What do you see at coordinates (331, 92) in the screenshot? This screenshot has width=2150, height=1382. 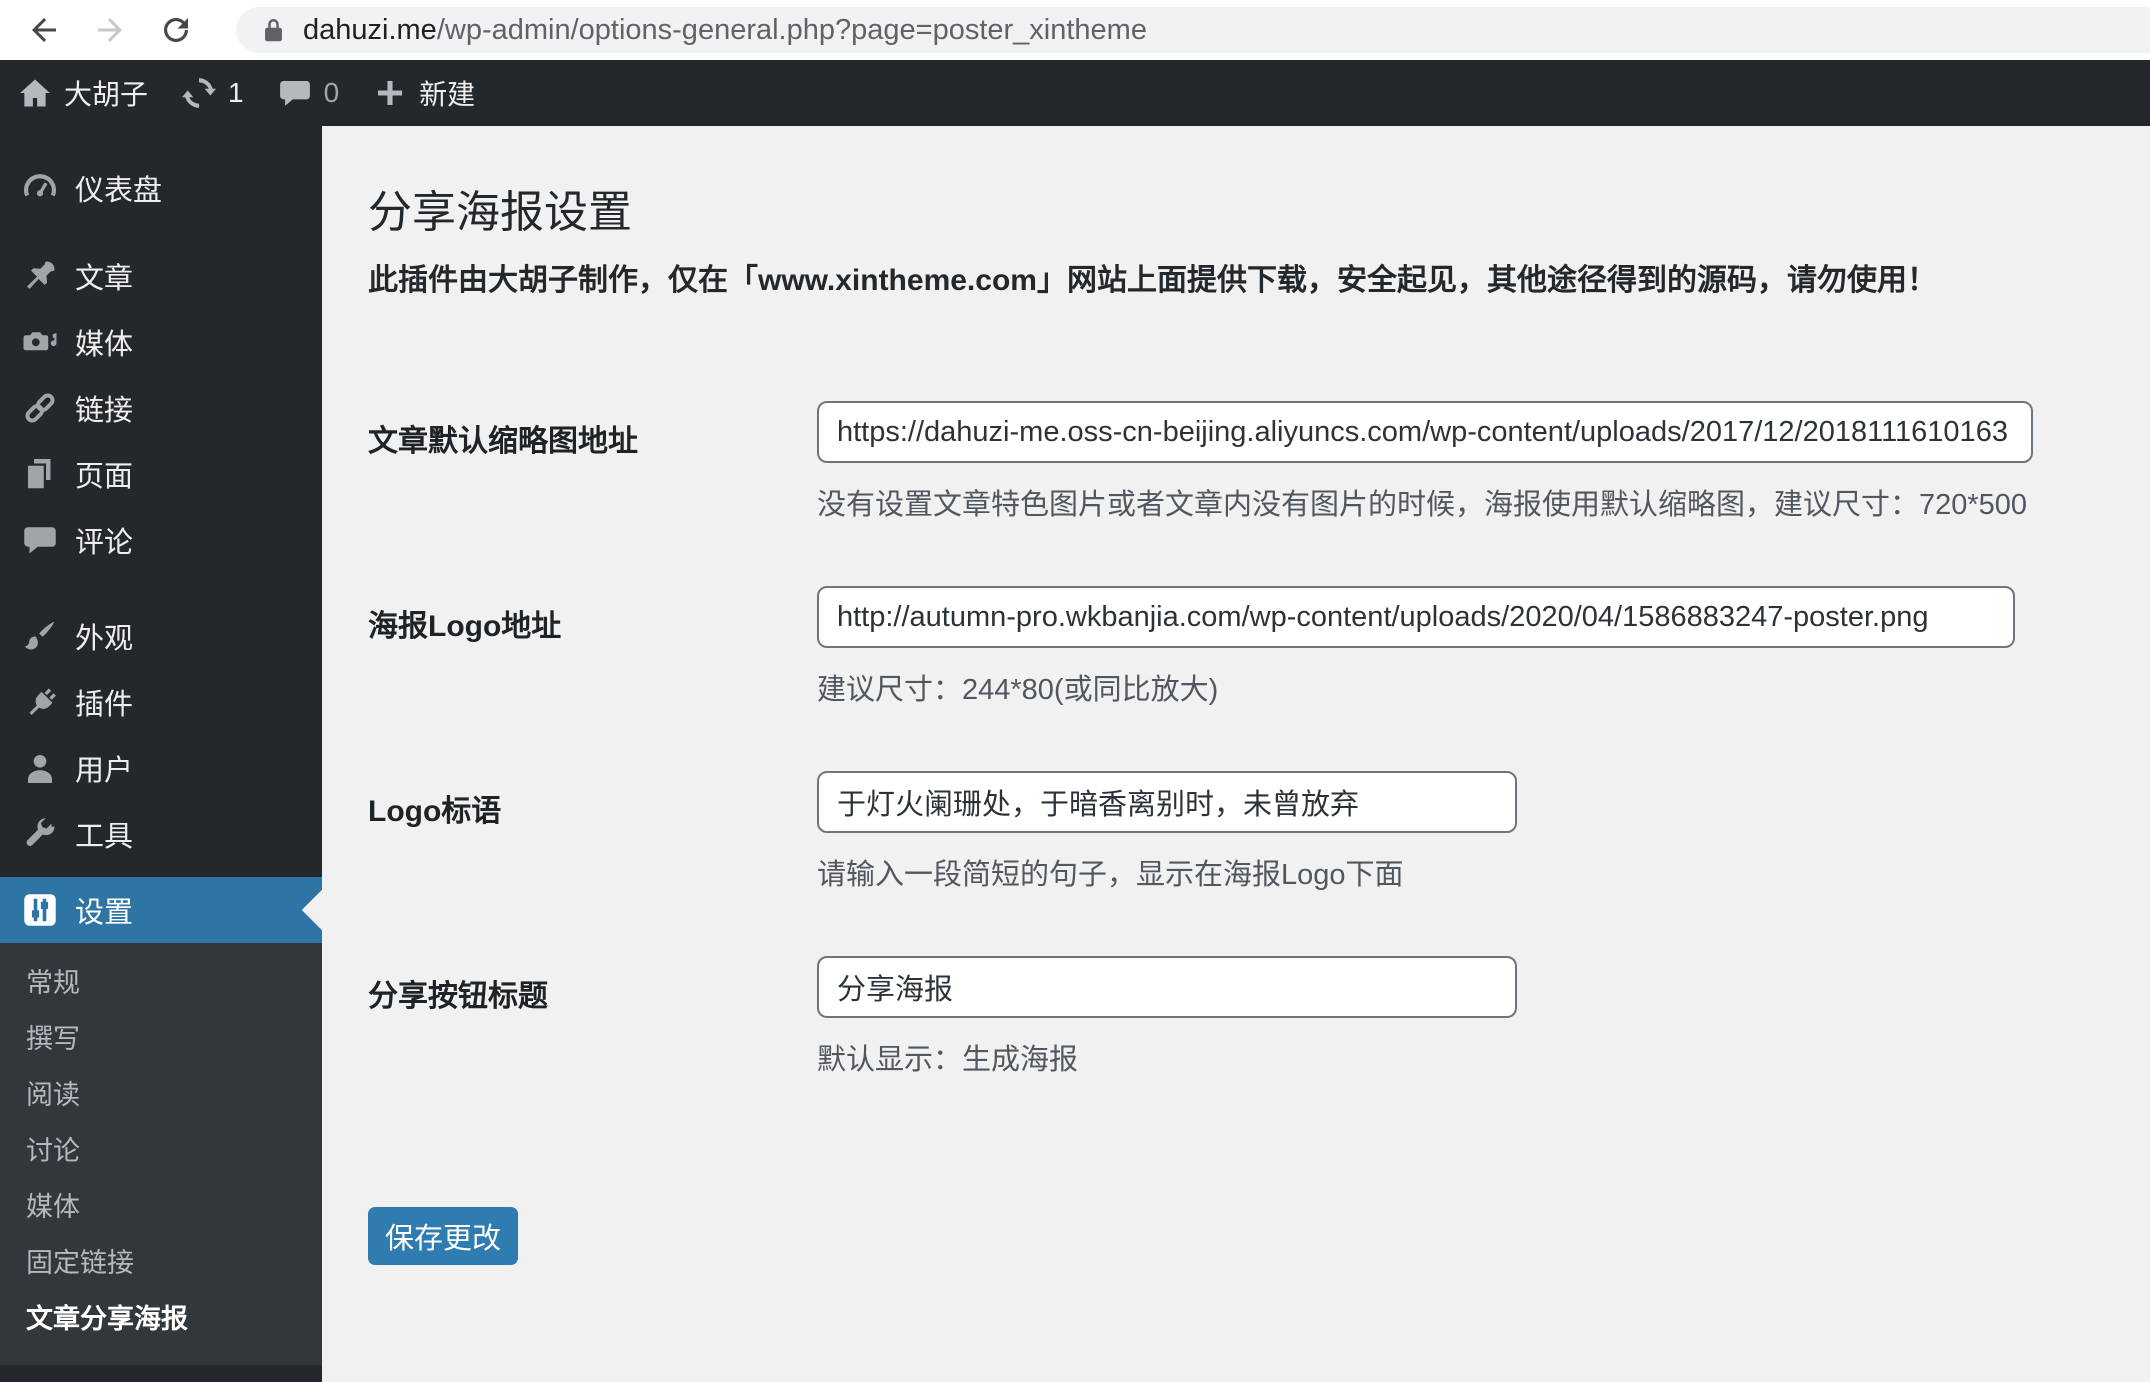 I see `comment-count: 0` at bounding box center [331, 92].